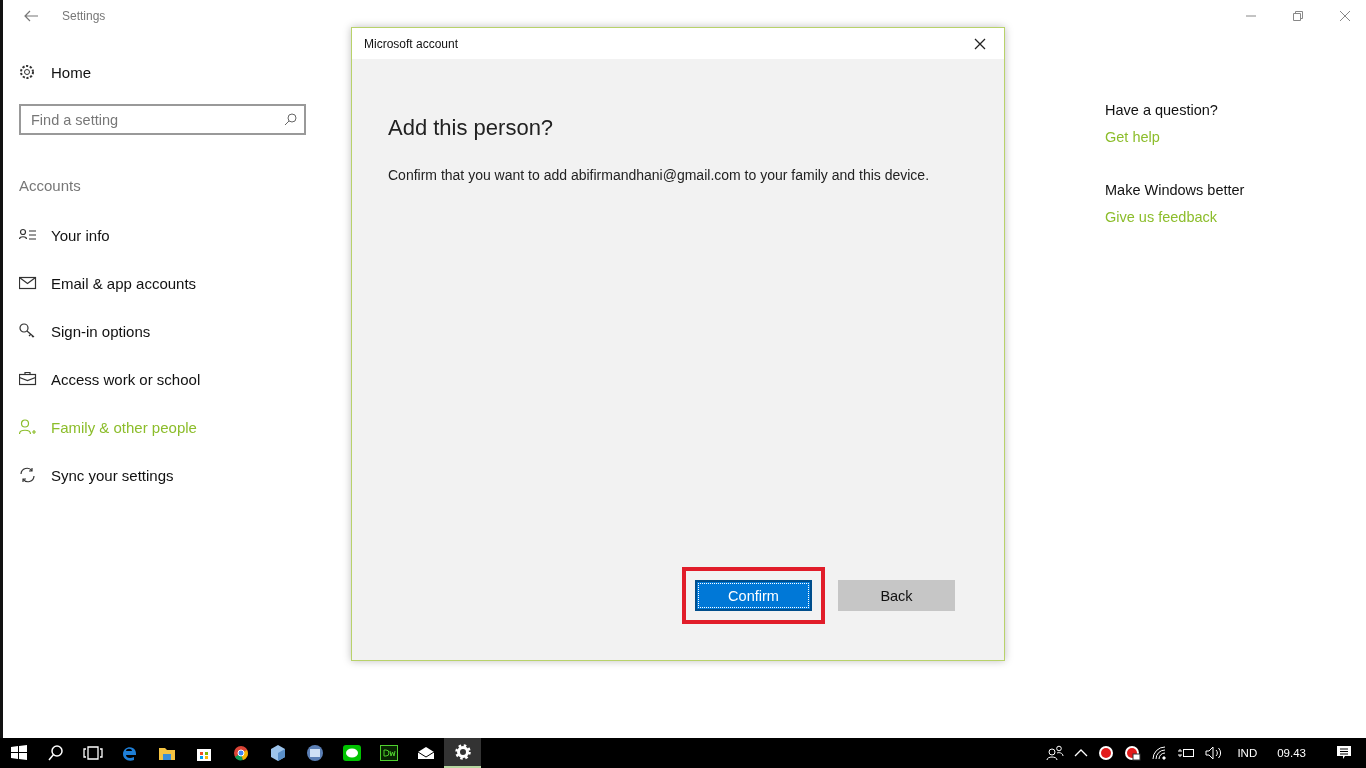 Image resolution: width=1366 pixels, height=768 pixels. What do you see at coordinates (896, 595) in the screenshot?
I see `dialog-button: Back` at bounding box center [896, 595].